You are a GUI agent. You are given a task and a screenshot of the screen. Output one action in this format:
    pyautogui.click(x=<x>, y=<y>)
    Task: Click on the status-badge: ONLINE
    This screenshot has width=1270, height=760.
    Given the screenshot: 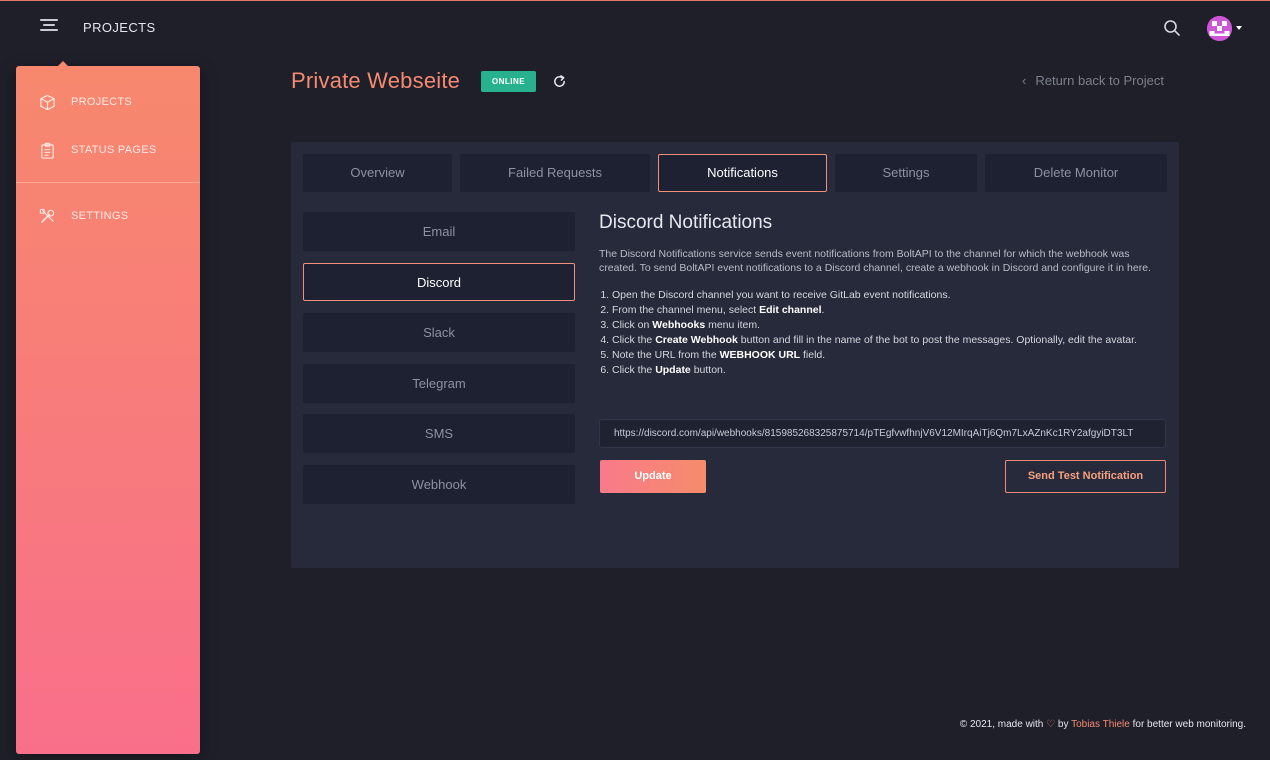 What is the action you would take?
    pyautogui.click(x=508, y=81)
    